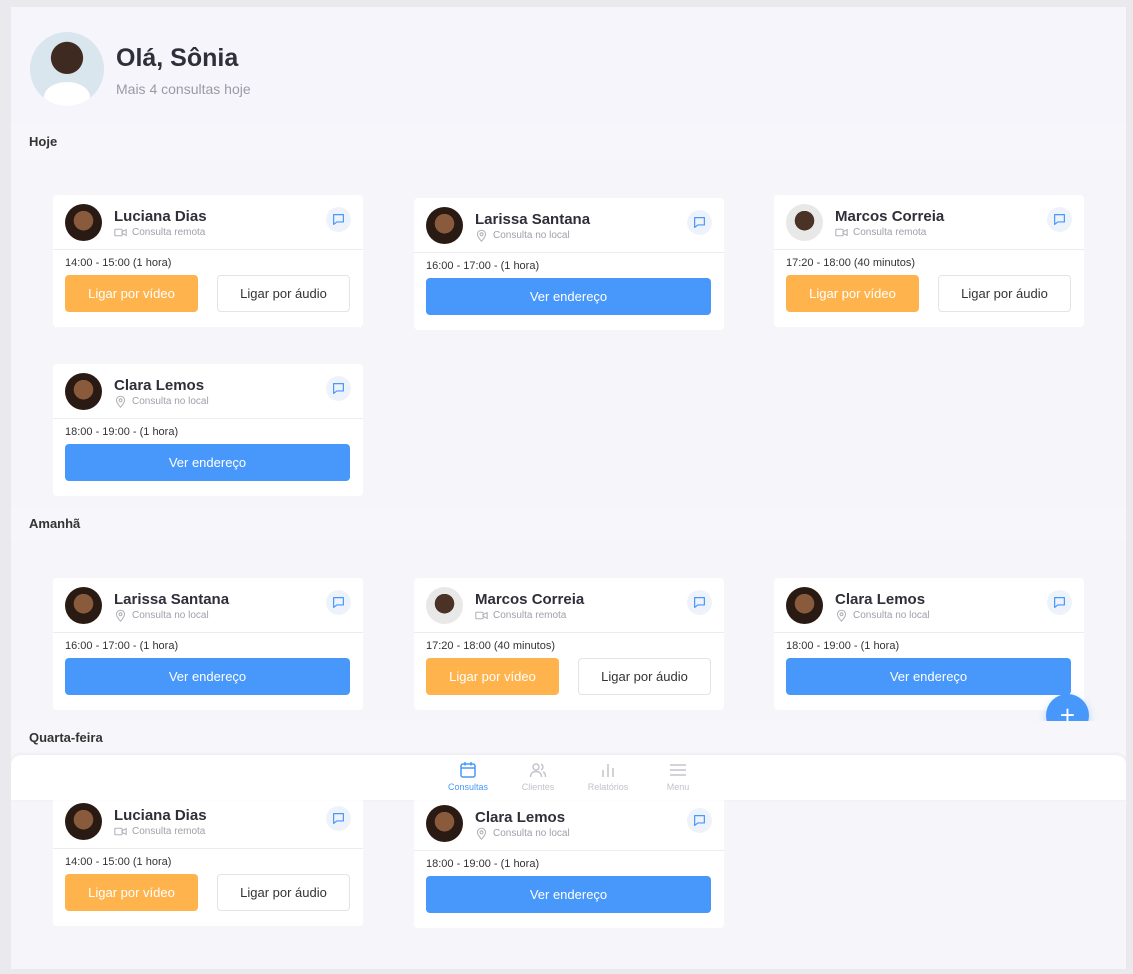 This screenshot has width=1133, height=974. I want to click on patient-name: Marcos Correia, so click(530, 599).